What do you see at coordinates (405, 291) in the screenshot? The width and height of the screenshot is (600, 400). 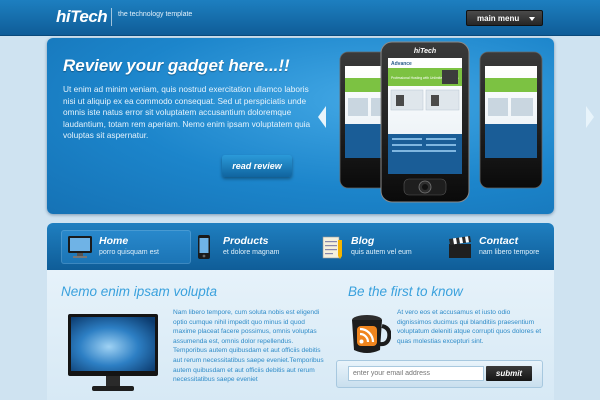 I see `right-section-title: Be the first to know` at bounding box center [405, 291].